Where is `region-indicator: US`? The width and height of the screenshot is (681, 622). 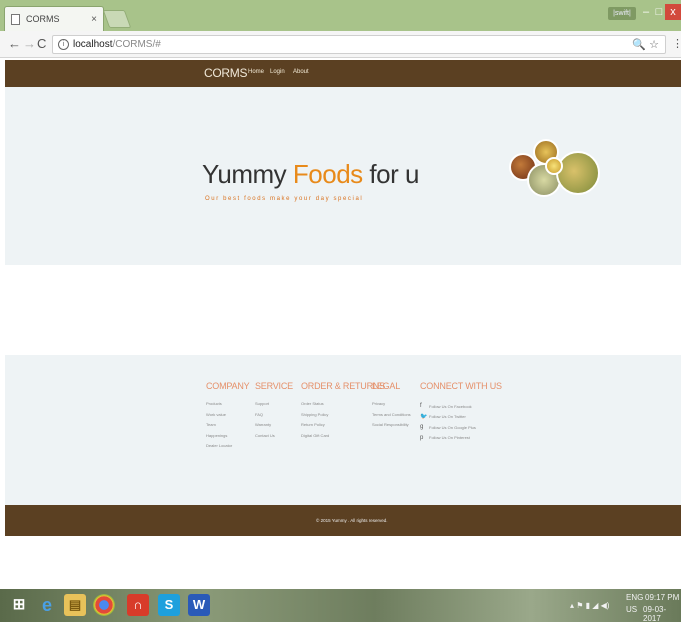 region-indicator: US is located at coordinates (632, 609).